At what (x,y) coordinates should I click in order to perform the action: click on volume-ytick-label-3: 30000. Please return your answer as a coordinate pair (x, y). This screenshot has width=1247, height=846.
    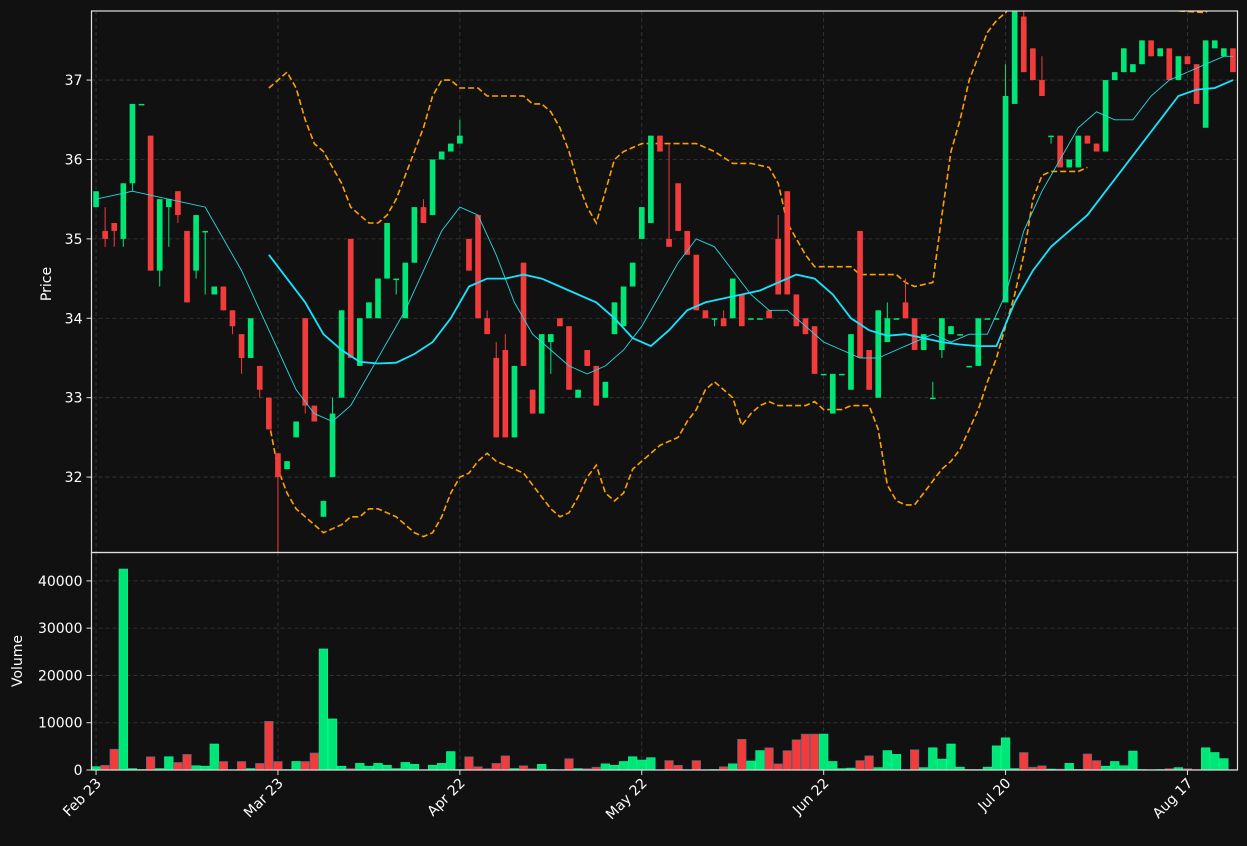
    Looking at the image, I should click on (60, 629).